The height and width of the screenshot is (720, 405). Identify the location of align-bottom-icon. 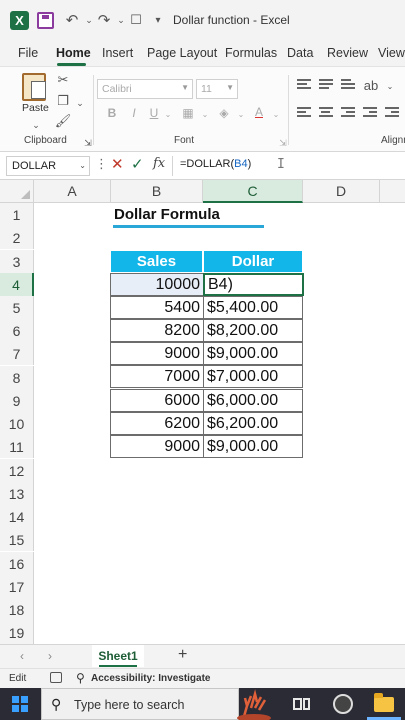
(348, 85).